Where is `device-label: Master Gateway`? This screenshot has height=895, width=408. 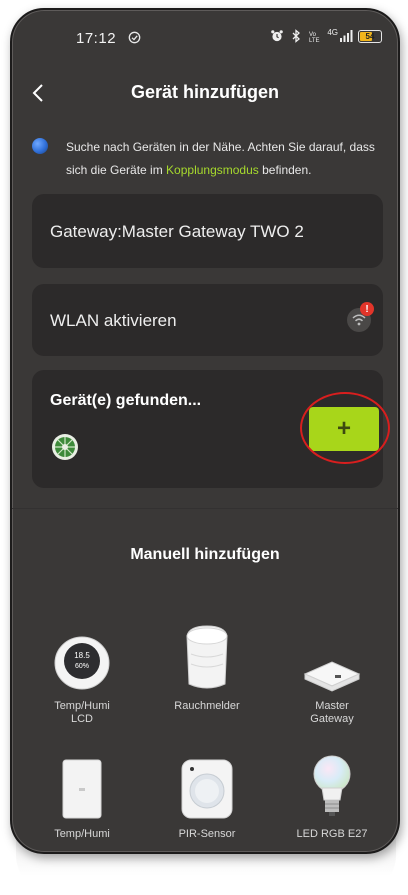 device-label: Master Gateway is located at coordinates (332, 712).